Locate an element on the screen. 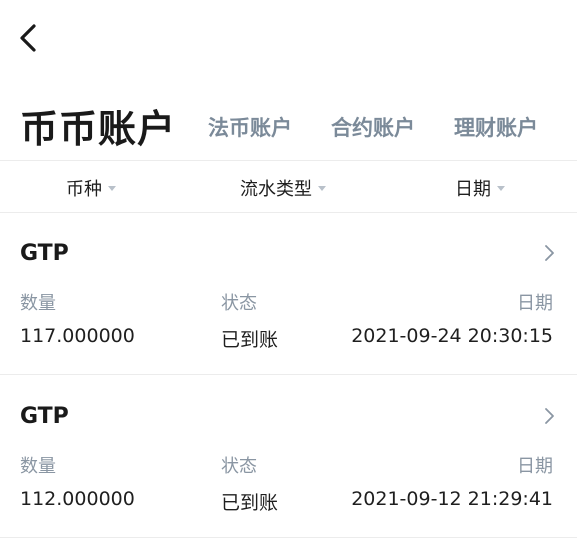 This screenshot has height=556, width=577. account-tabs: 币币账户 法币账户 合约账户 理财账户 is located at coordinates (288, 125).